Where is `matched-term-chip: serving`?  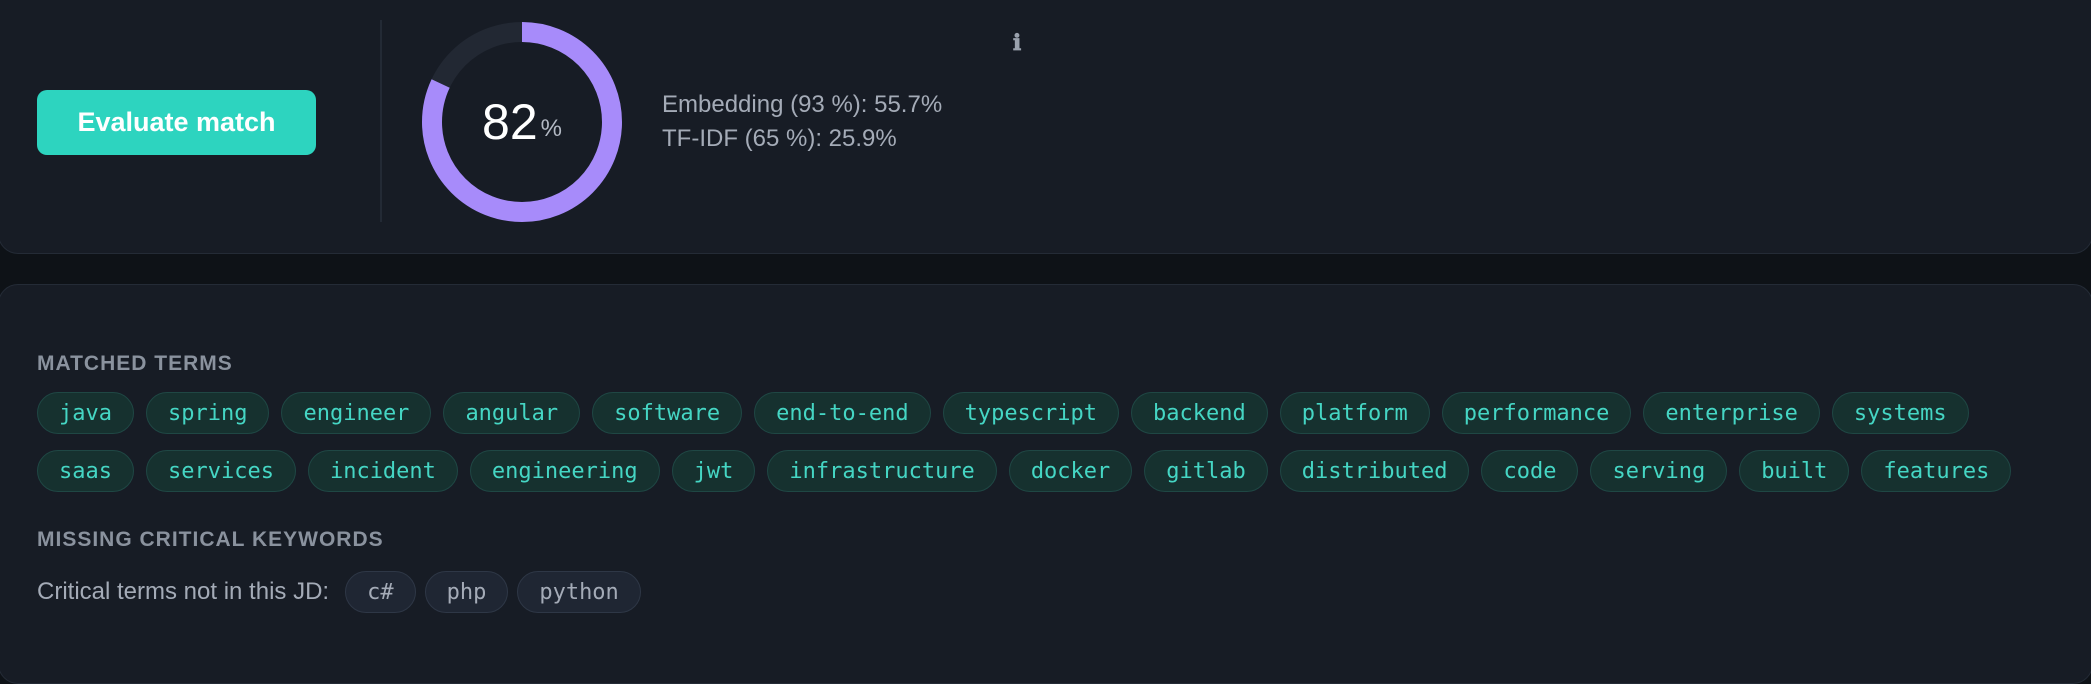
matched-term-chip: serving is located at coordinates (1659, 471).